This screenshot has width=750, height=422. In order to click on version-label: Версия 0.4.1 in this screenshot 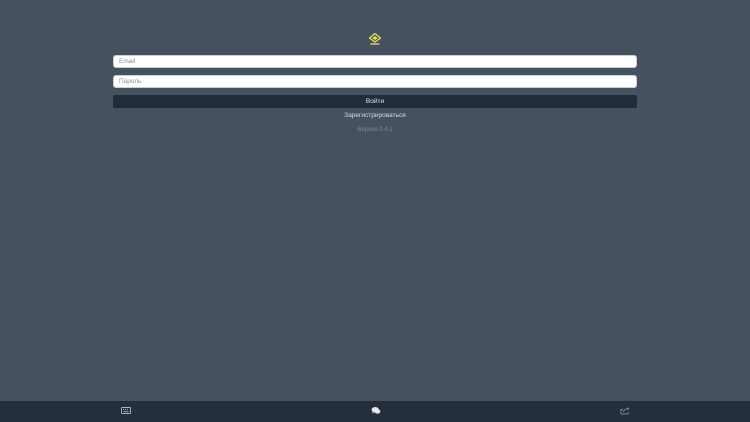, I will do `click(375, 130)`.